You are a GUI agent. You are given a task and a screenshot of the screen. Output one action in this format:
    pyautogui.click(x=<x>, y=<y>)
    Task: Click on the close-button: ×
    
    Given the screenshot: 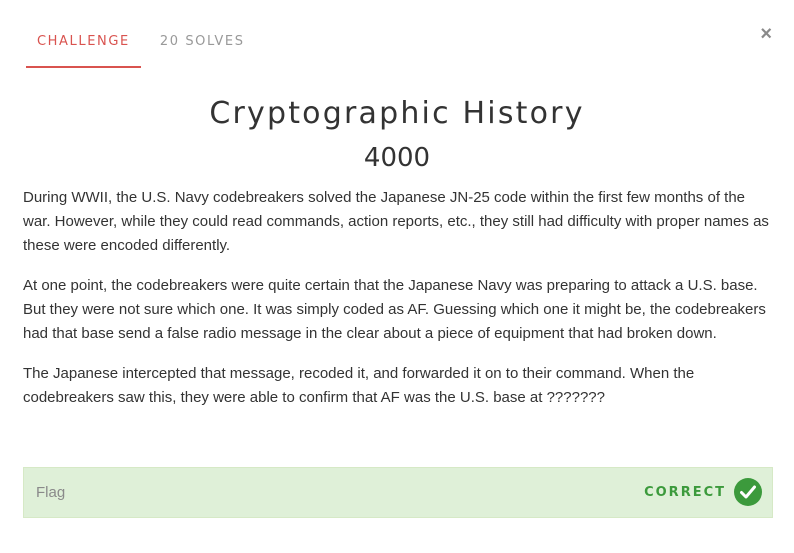 What is the action you would take?
    pyautogui.click(x=766, y=34)
    